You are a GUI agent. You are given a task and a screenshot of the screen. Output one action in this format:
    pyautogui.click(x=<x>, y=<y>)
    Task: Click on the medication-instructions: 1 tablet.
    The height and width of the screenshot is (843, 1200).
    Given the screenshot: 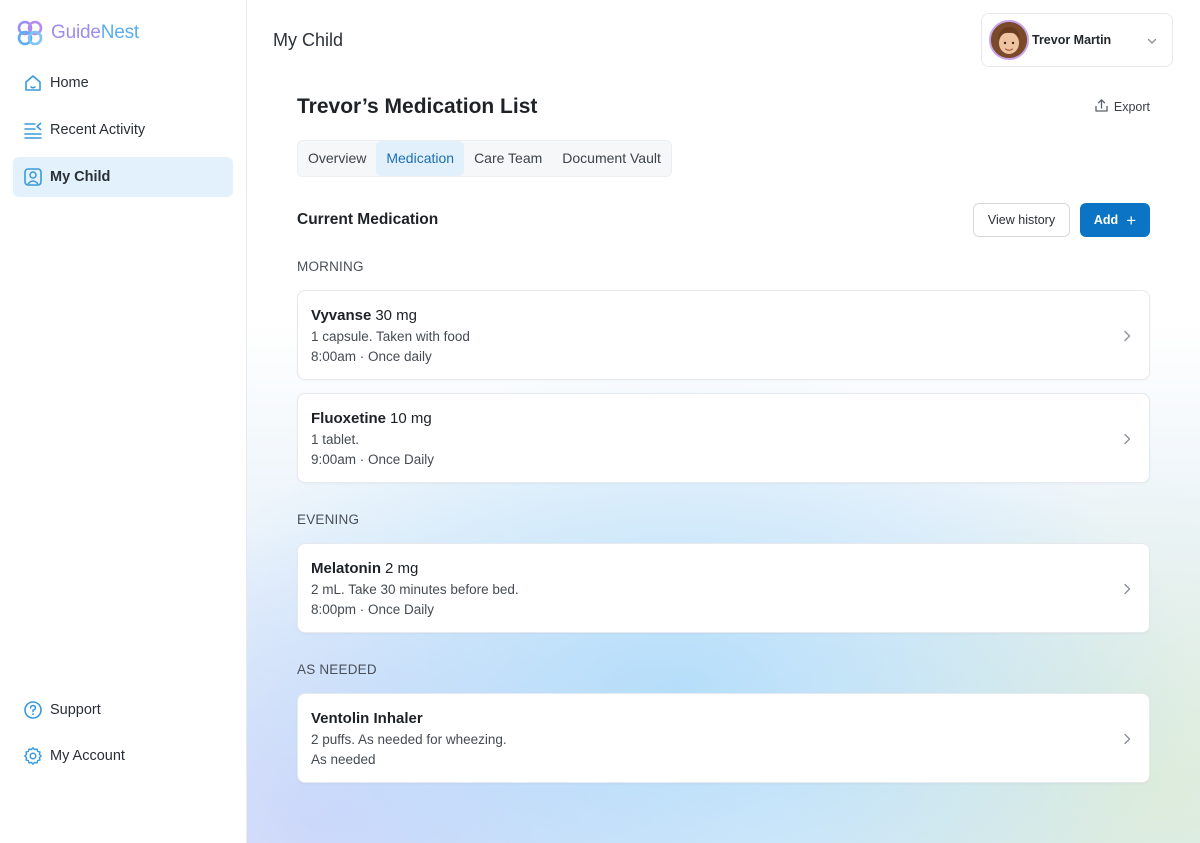 What is the action you would take?
    pyautogui.click(x=335, y=439)
    